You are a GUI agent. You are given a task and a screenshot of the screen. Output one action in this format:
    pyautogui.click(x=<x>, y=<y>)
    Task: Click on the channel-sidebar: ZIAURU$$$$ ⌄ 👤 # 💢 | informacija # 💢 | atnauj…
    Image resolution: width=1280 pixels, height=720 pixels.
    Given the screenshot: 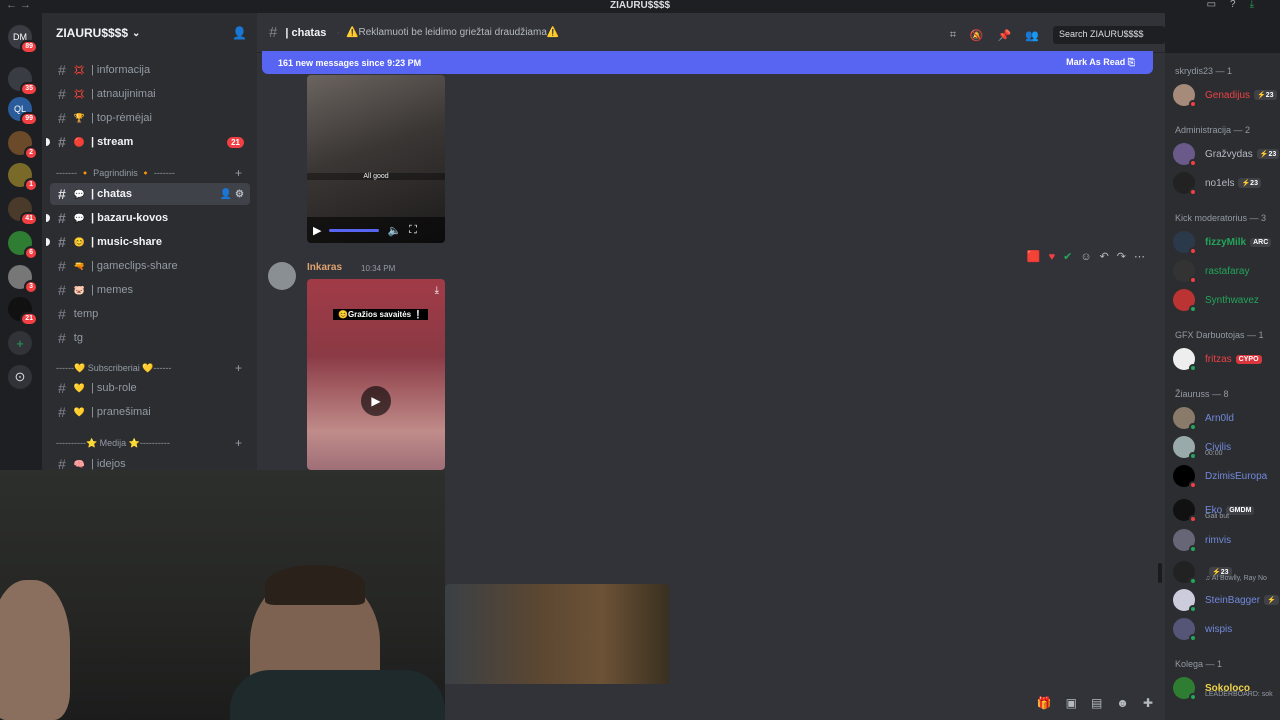 What is the action you would take?
    pyautogui.click(x=149, y=241)
    